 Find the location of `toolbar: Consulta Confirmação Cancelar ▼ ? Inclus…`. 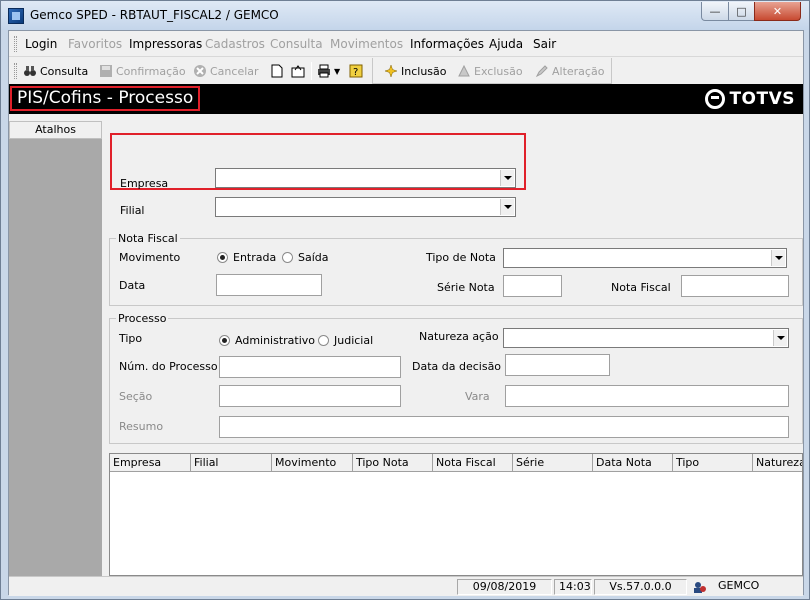

toolbar: Consulta Confirmação Cancelar ▼ ? Inclus… is located at coordinates (406, 71).